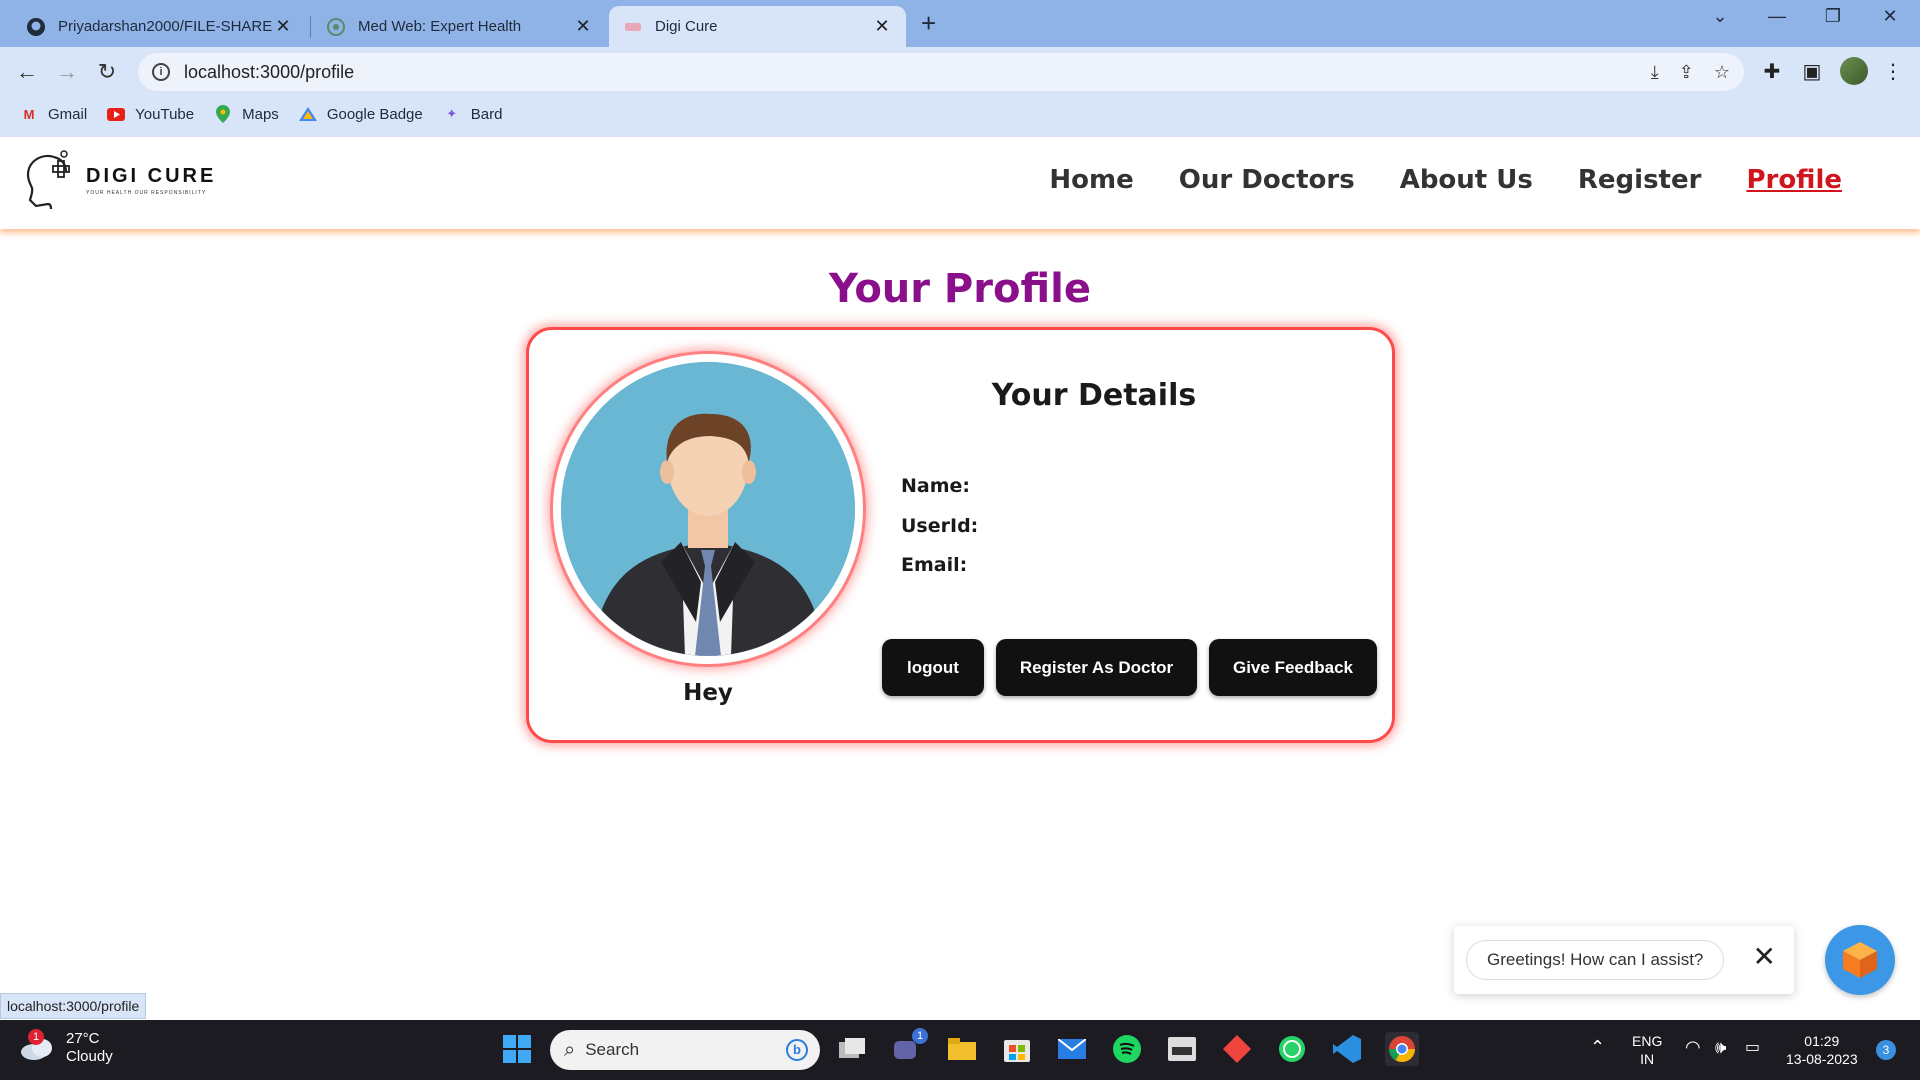  I want to click on details-title: Your Details, so click(1094, 395).